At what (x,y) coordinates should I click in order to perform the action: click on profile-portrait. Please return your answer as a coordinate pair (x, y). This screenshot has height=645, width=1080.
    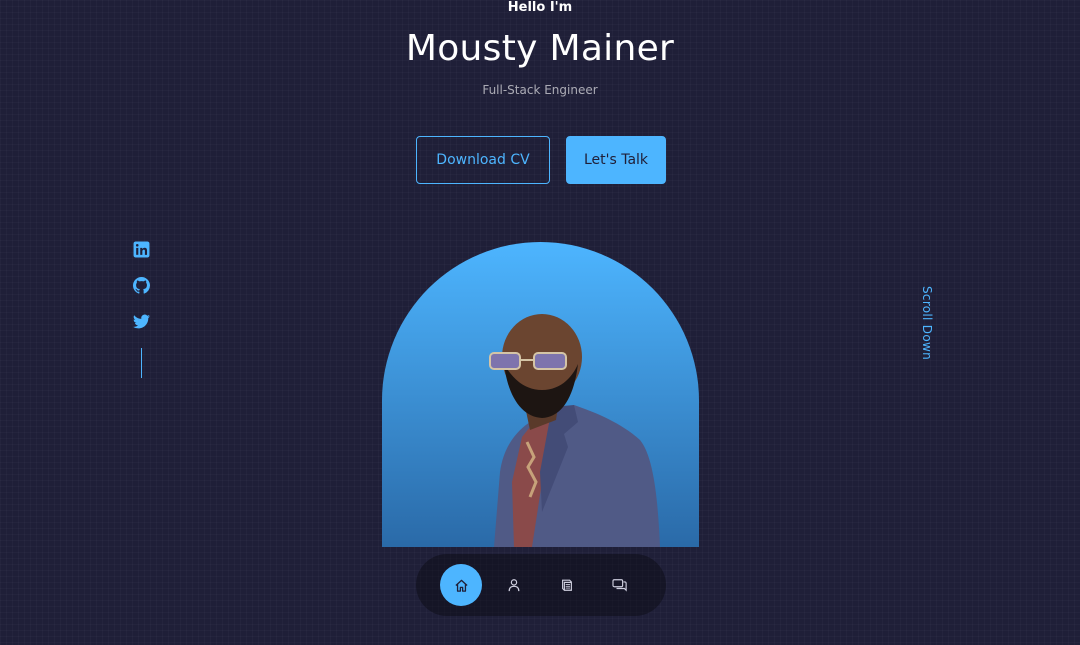
    Looking at the image, I should click on (540, 394).